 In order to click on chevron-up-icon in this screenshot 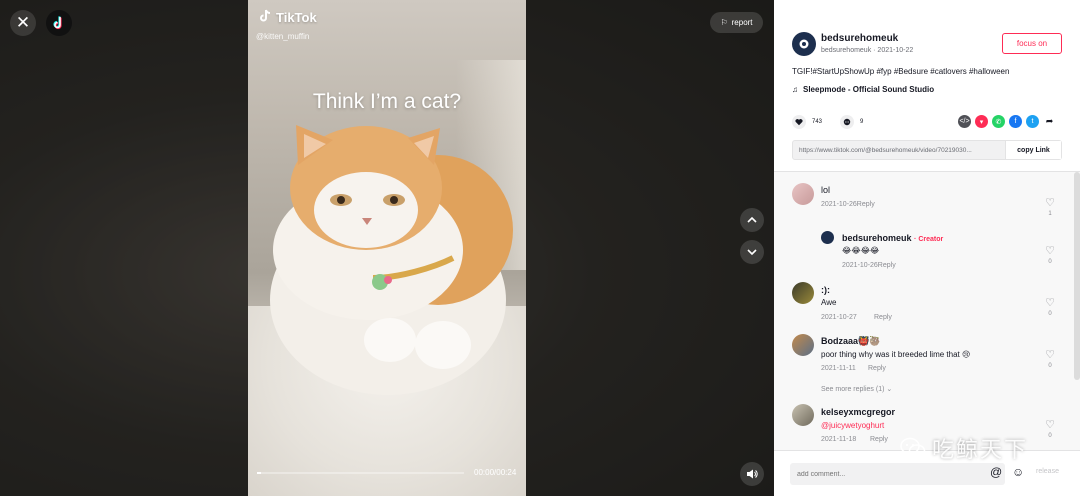, I will do `click(752, 219)`.